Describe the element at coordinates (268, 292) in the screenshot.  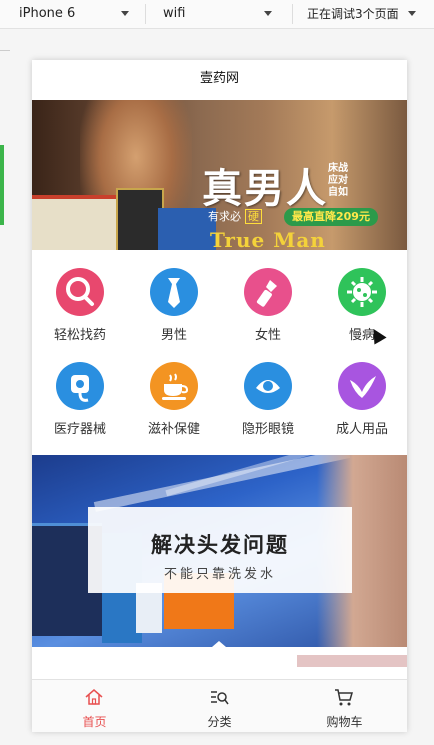
I see `lipstick-icon` at that location.